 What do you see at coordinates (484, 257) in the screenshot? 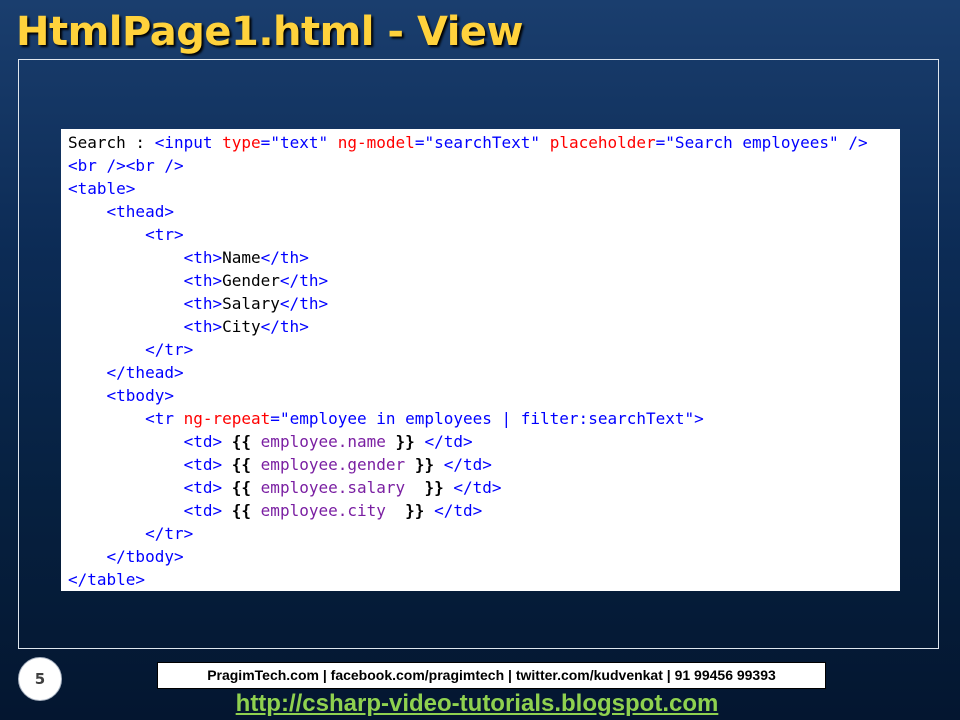
I see `code-line: <th>Name</th>` at bounding box center [484, 257].